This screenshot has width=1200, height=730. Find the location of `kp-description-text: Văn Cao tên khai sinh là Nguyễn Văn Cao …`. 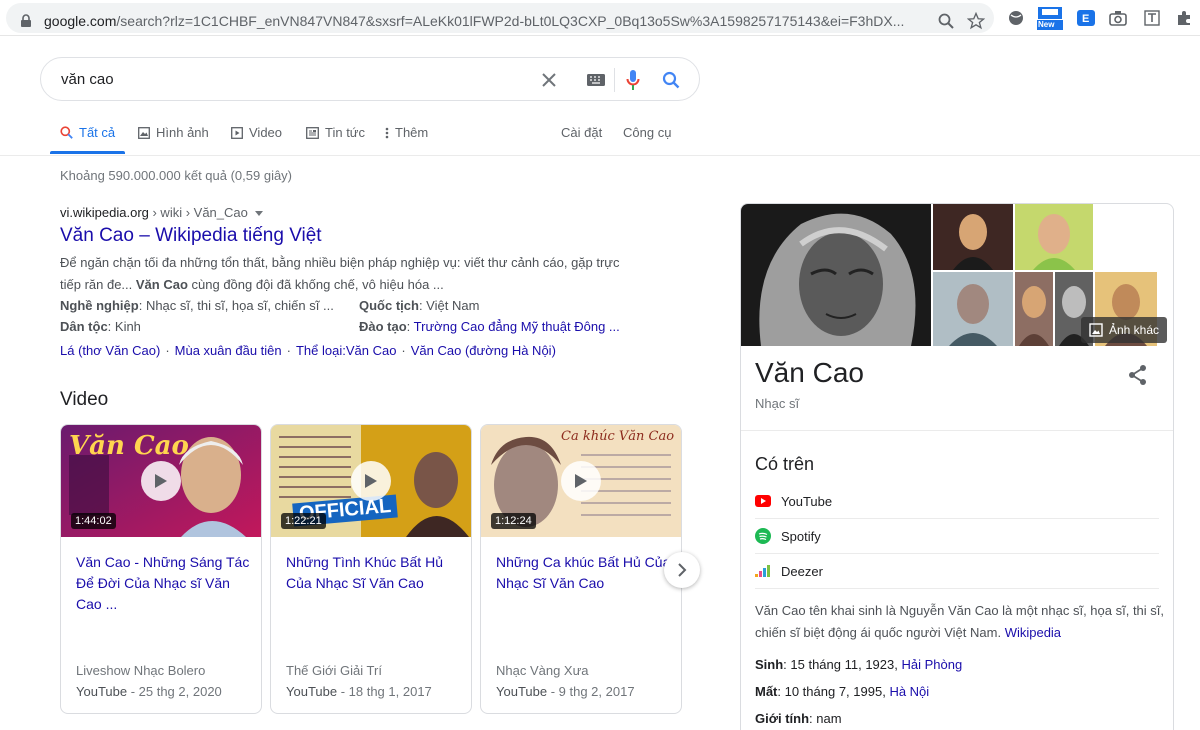

kp-description-text: Văn Cao tên khai sinh là Nguyễn Văn Cao … is located at coordinates (960, 621).